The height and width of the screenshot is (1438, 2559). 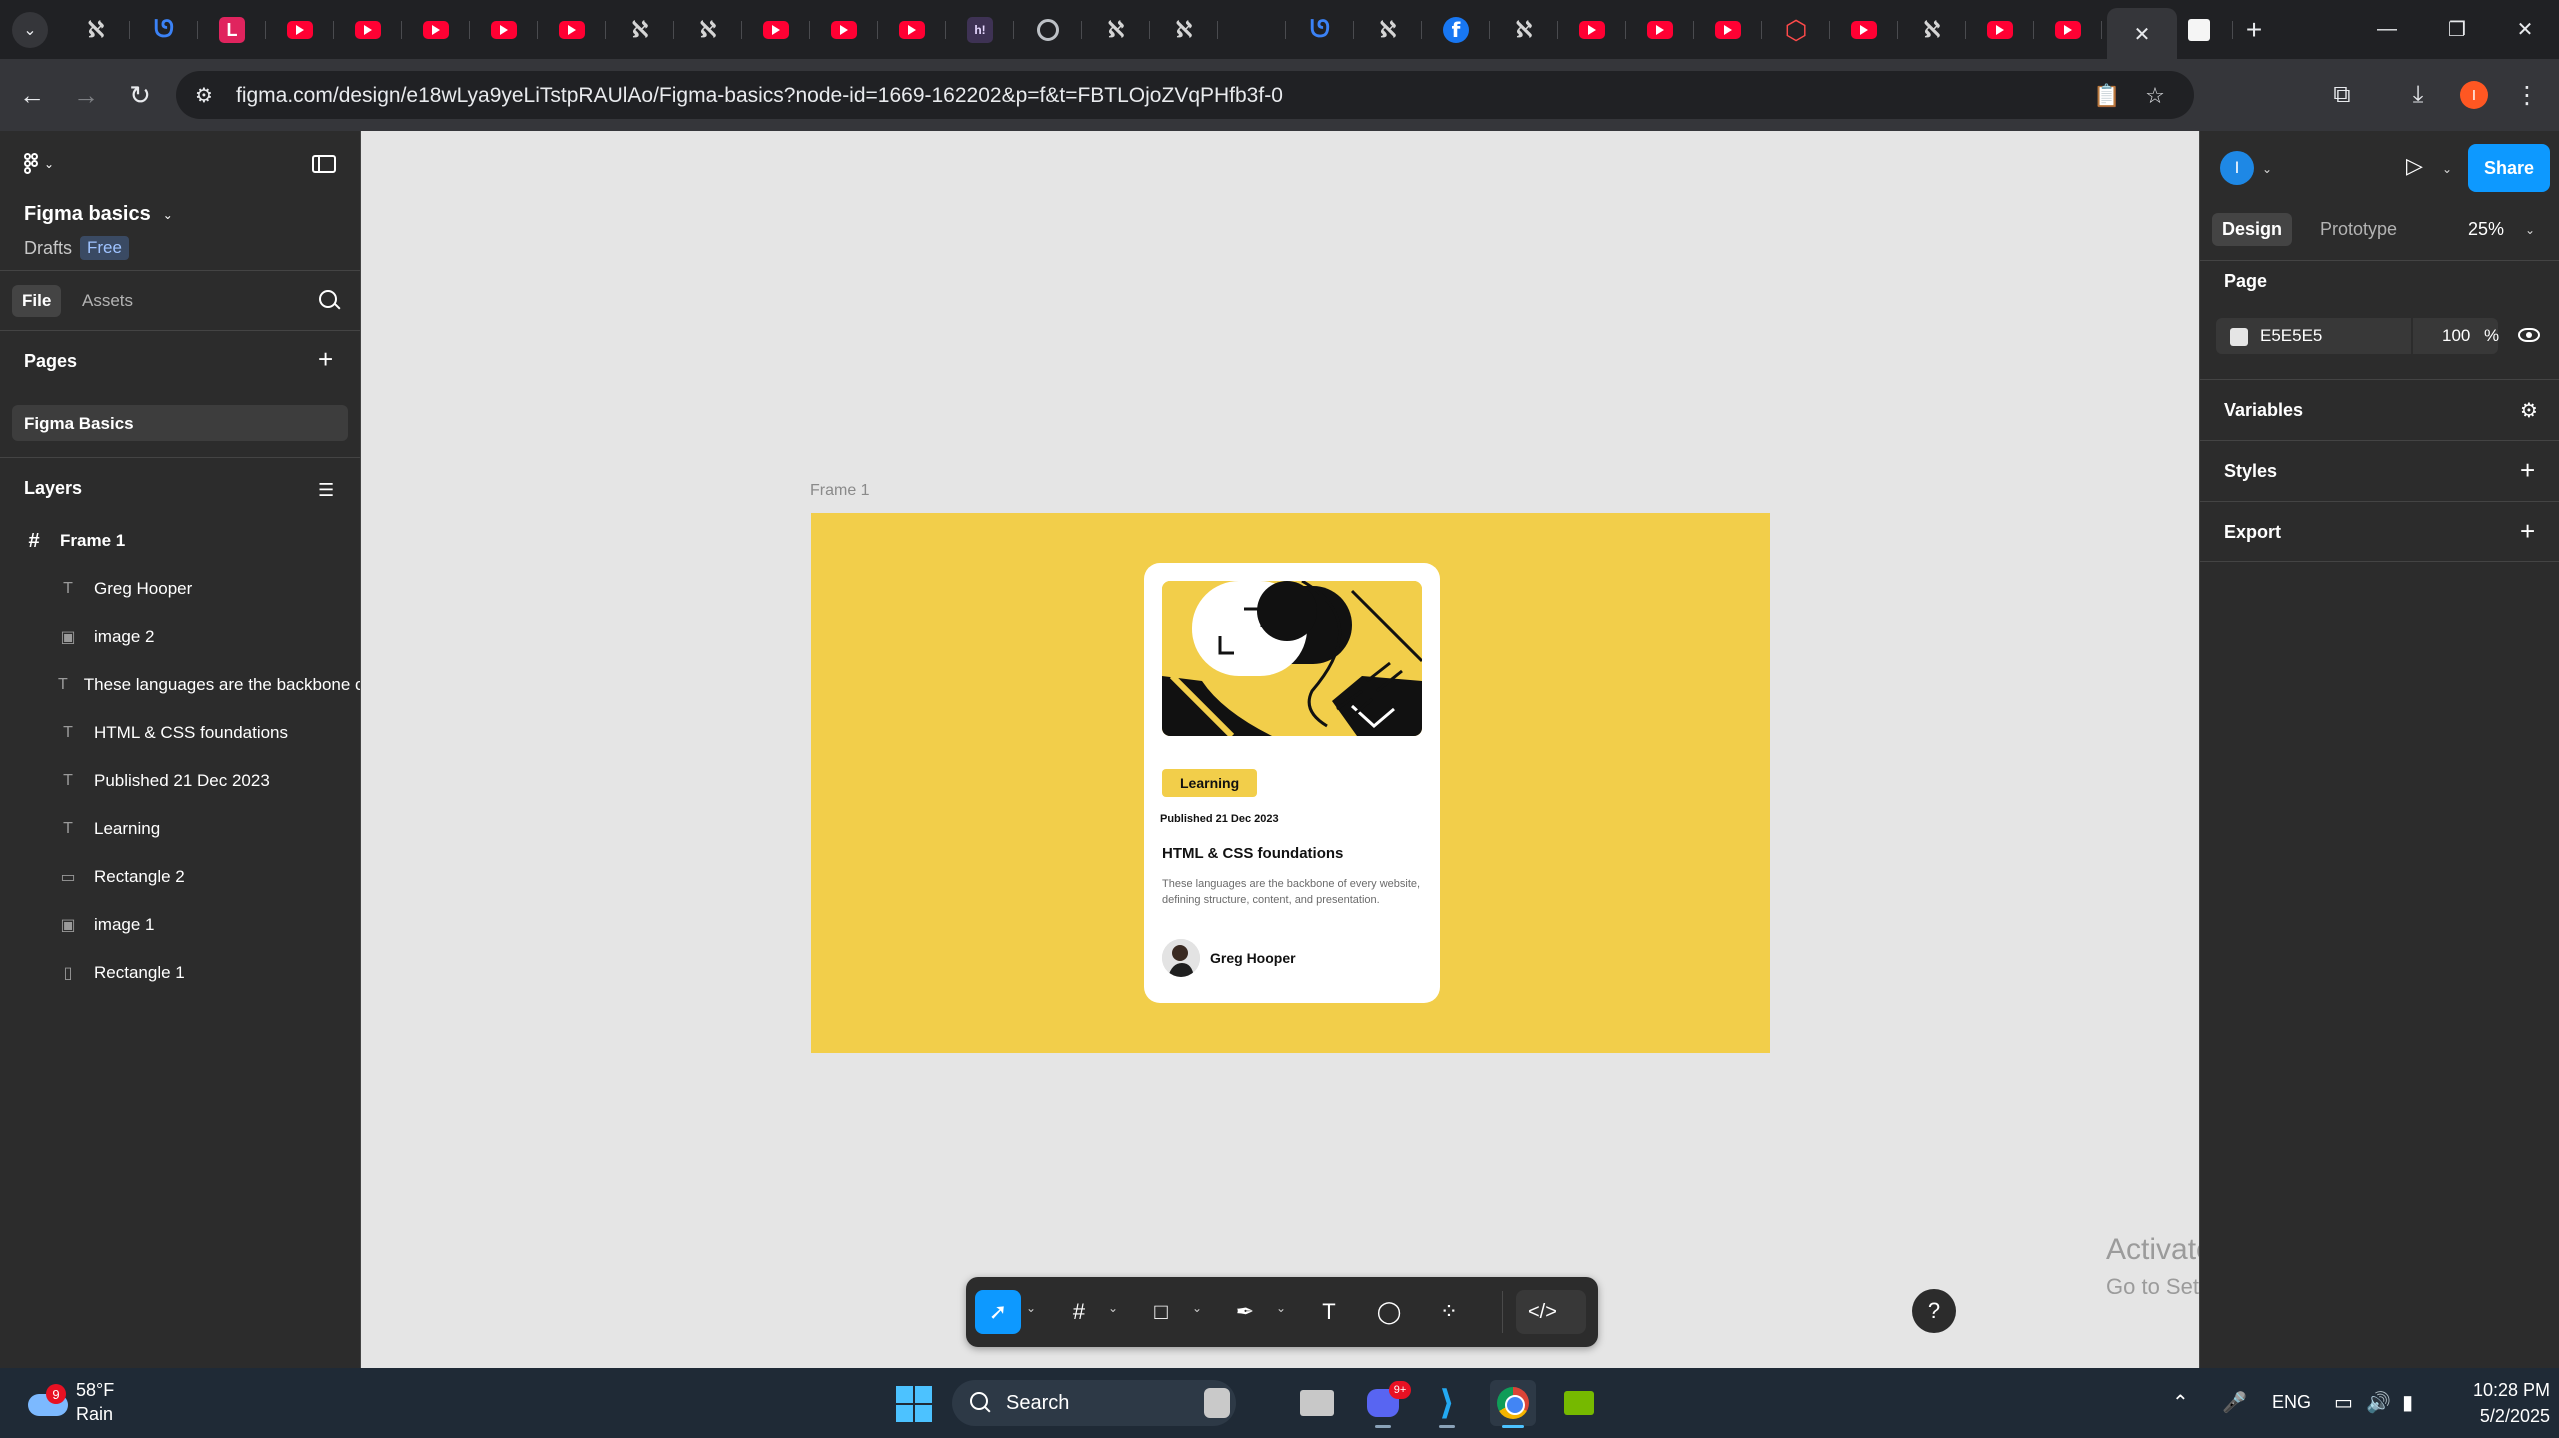 I want to click on windows-start-icon, so click(x=914, y=1404).